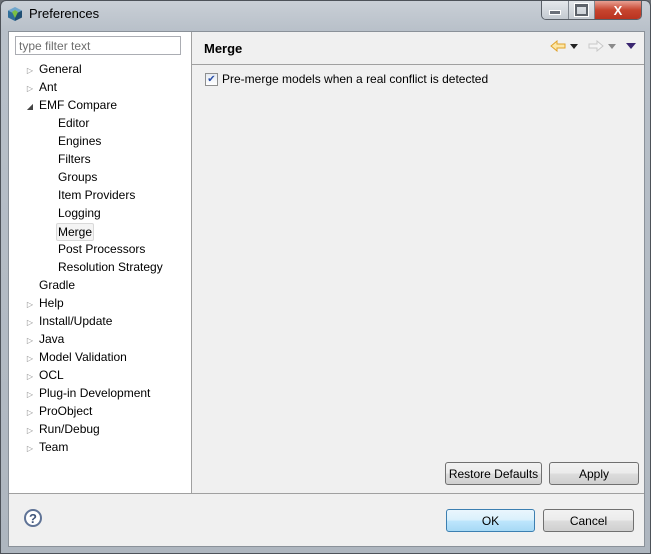 The image size is (651, 554). I want to click on tree-item: ▷ Help, so click(100, 304).